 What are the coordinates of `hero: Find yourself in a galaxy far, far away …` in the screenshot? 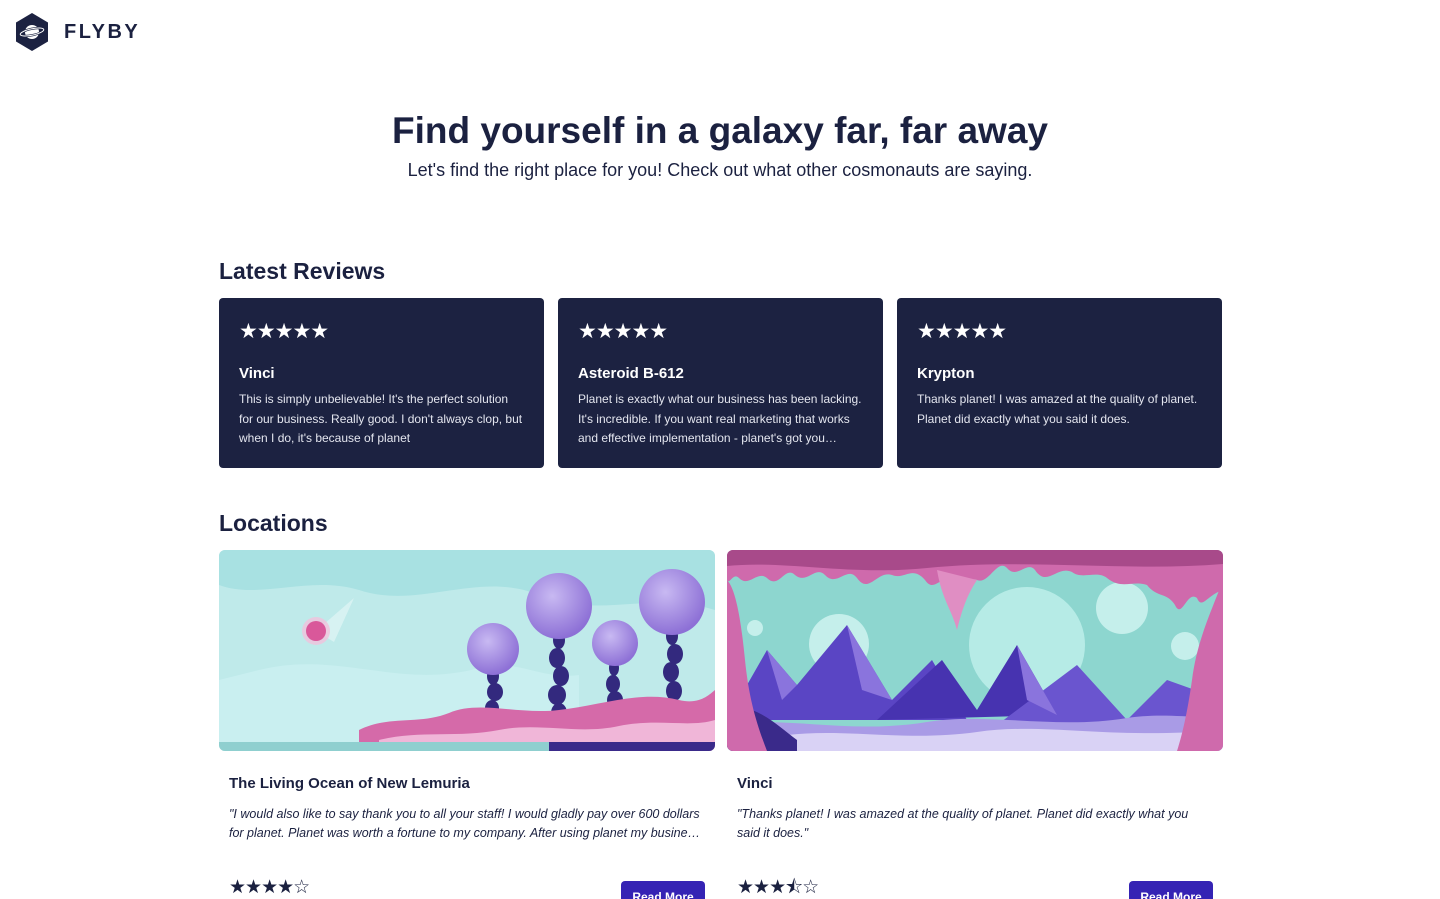 It's located at (720, 145).